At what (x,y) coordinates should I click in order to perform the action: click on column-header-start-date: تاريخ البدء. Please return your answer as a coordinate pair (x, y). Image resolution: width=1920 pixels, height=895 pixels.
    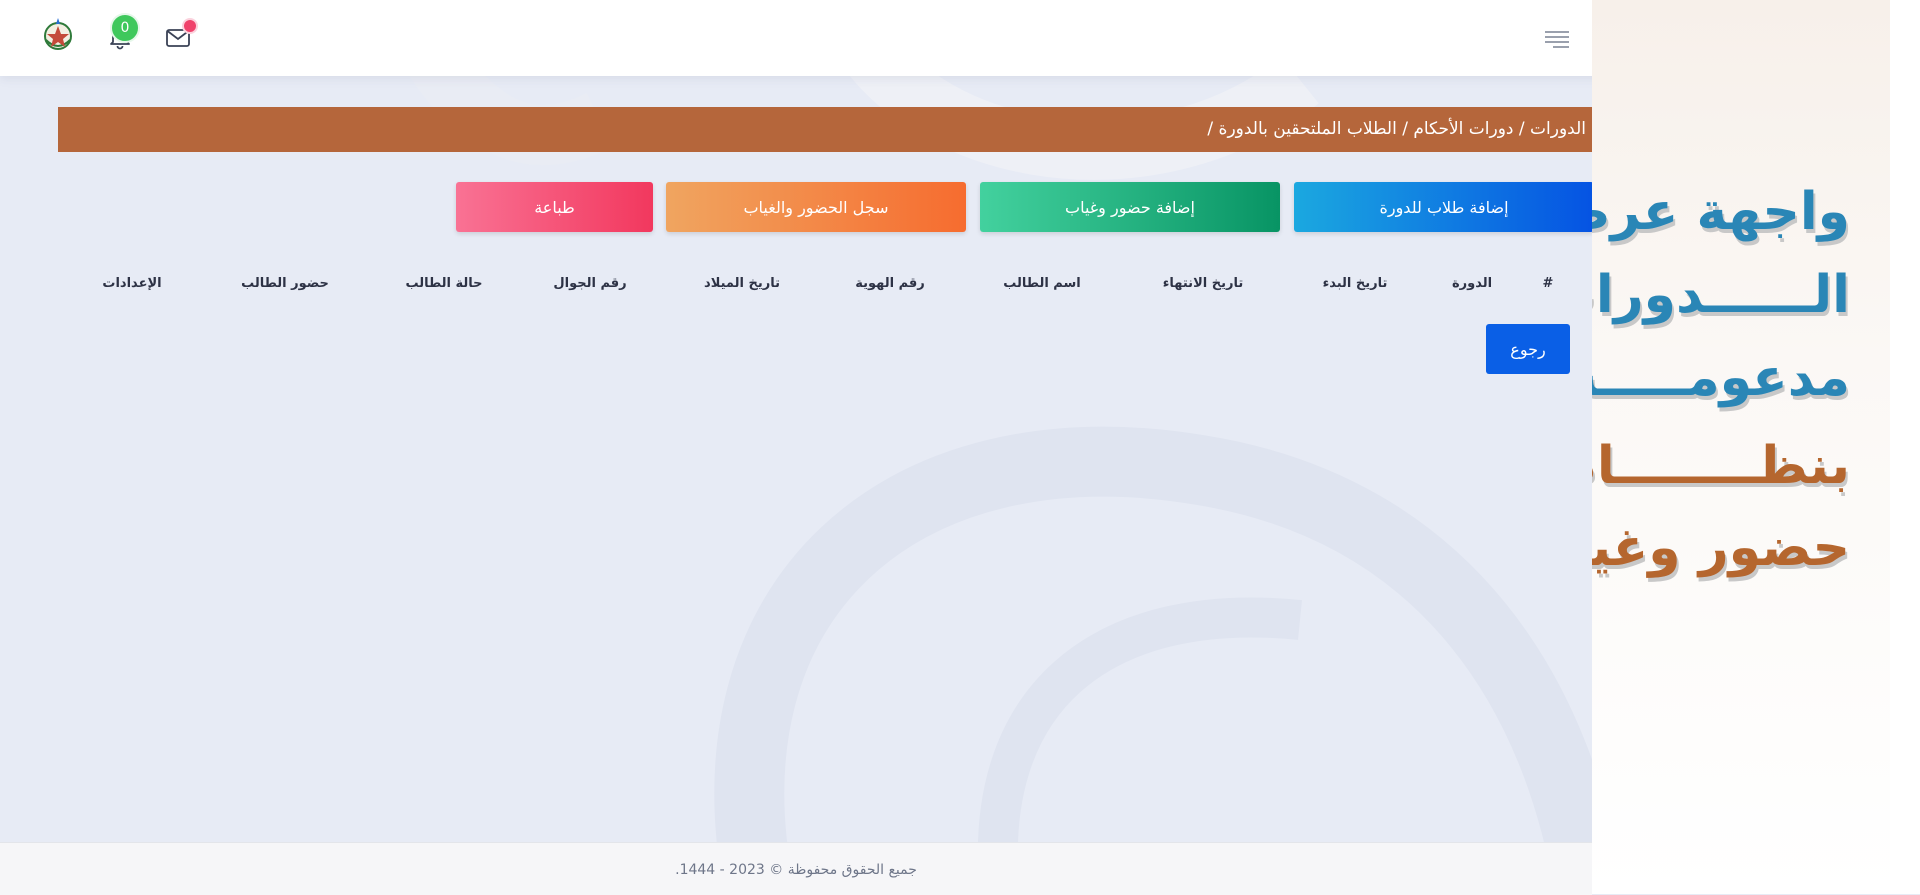
    Looking at the image, I should click on (1355, 283).